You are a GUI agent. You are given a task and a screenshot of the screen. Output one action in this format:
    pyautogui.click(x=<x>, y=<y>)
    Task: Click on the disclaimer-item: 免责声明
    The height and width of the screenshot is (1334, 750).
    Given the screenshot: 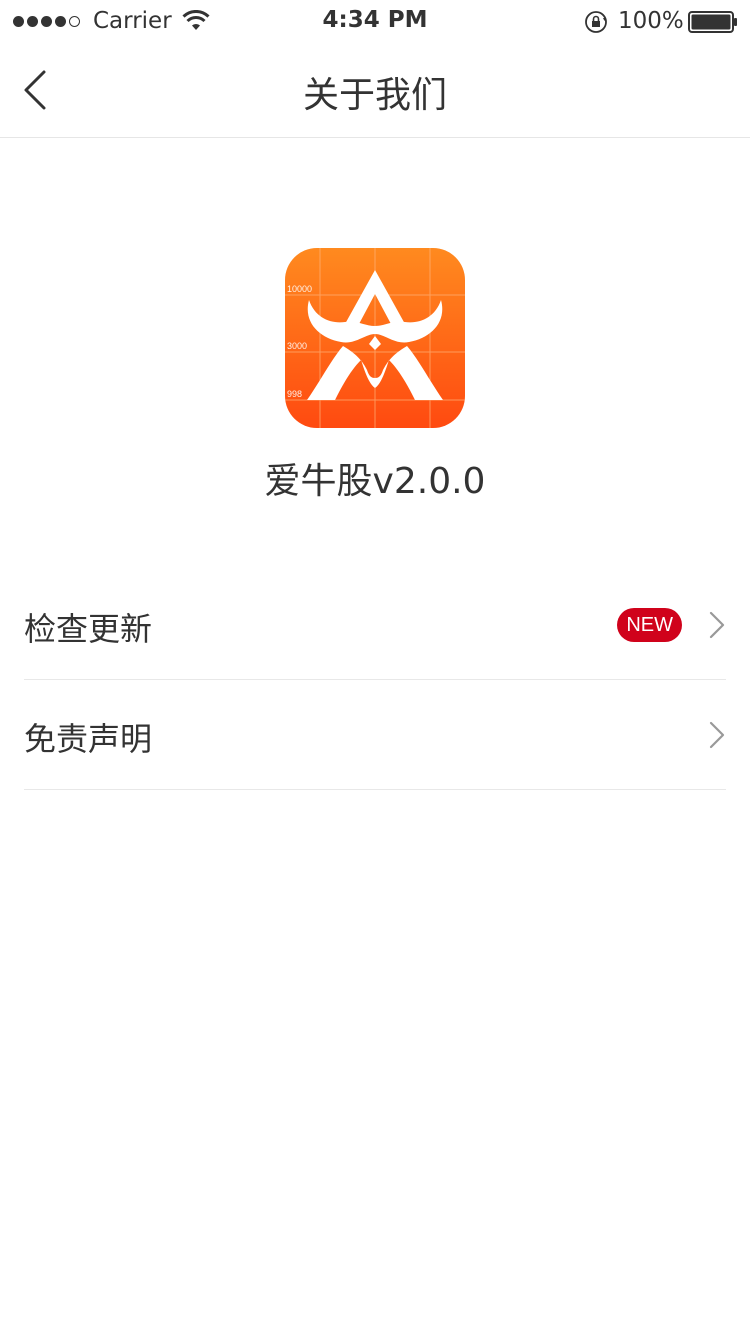 What is the action you would take?
    pyautogui.click(x=375, y=735)
    